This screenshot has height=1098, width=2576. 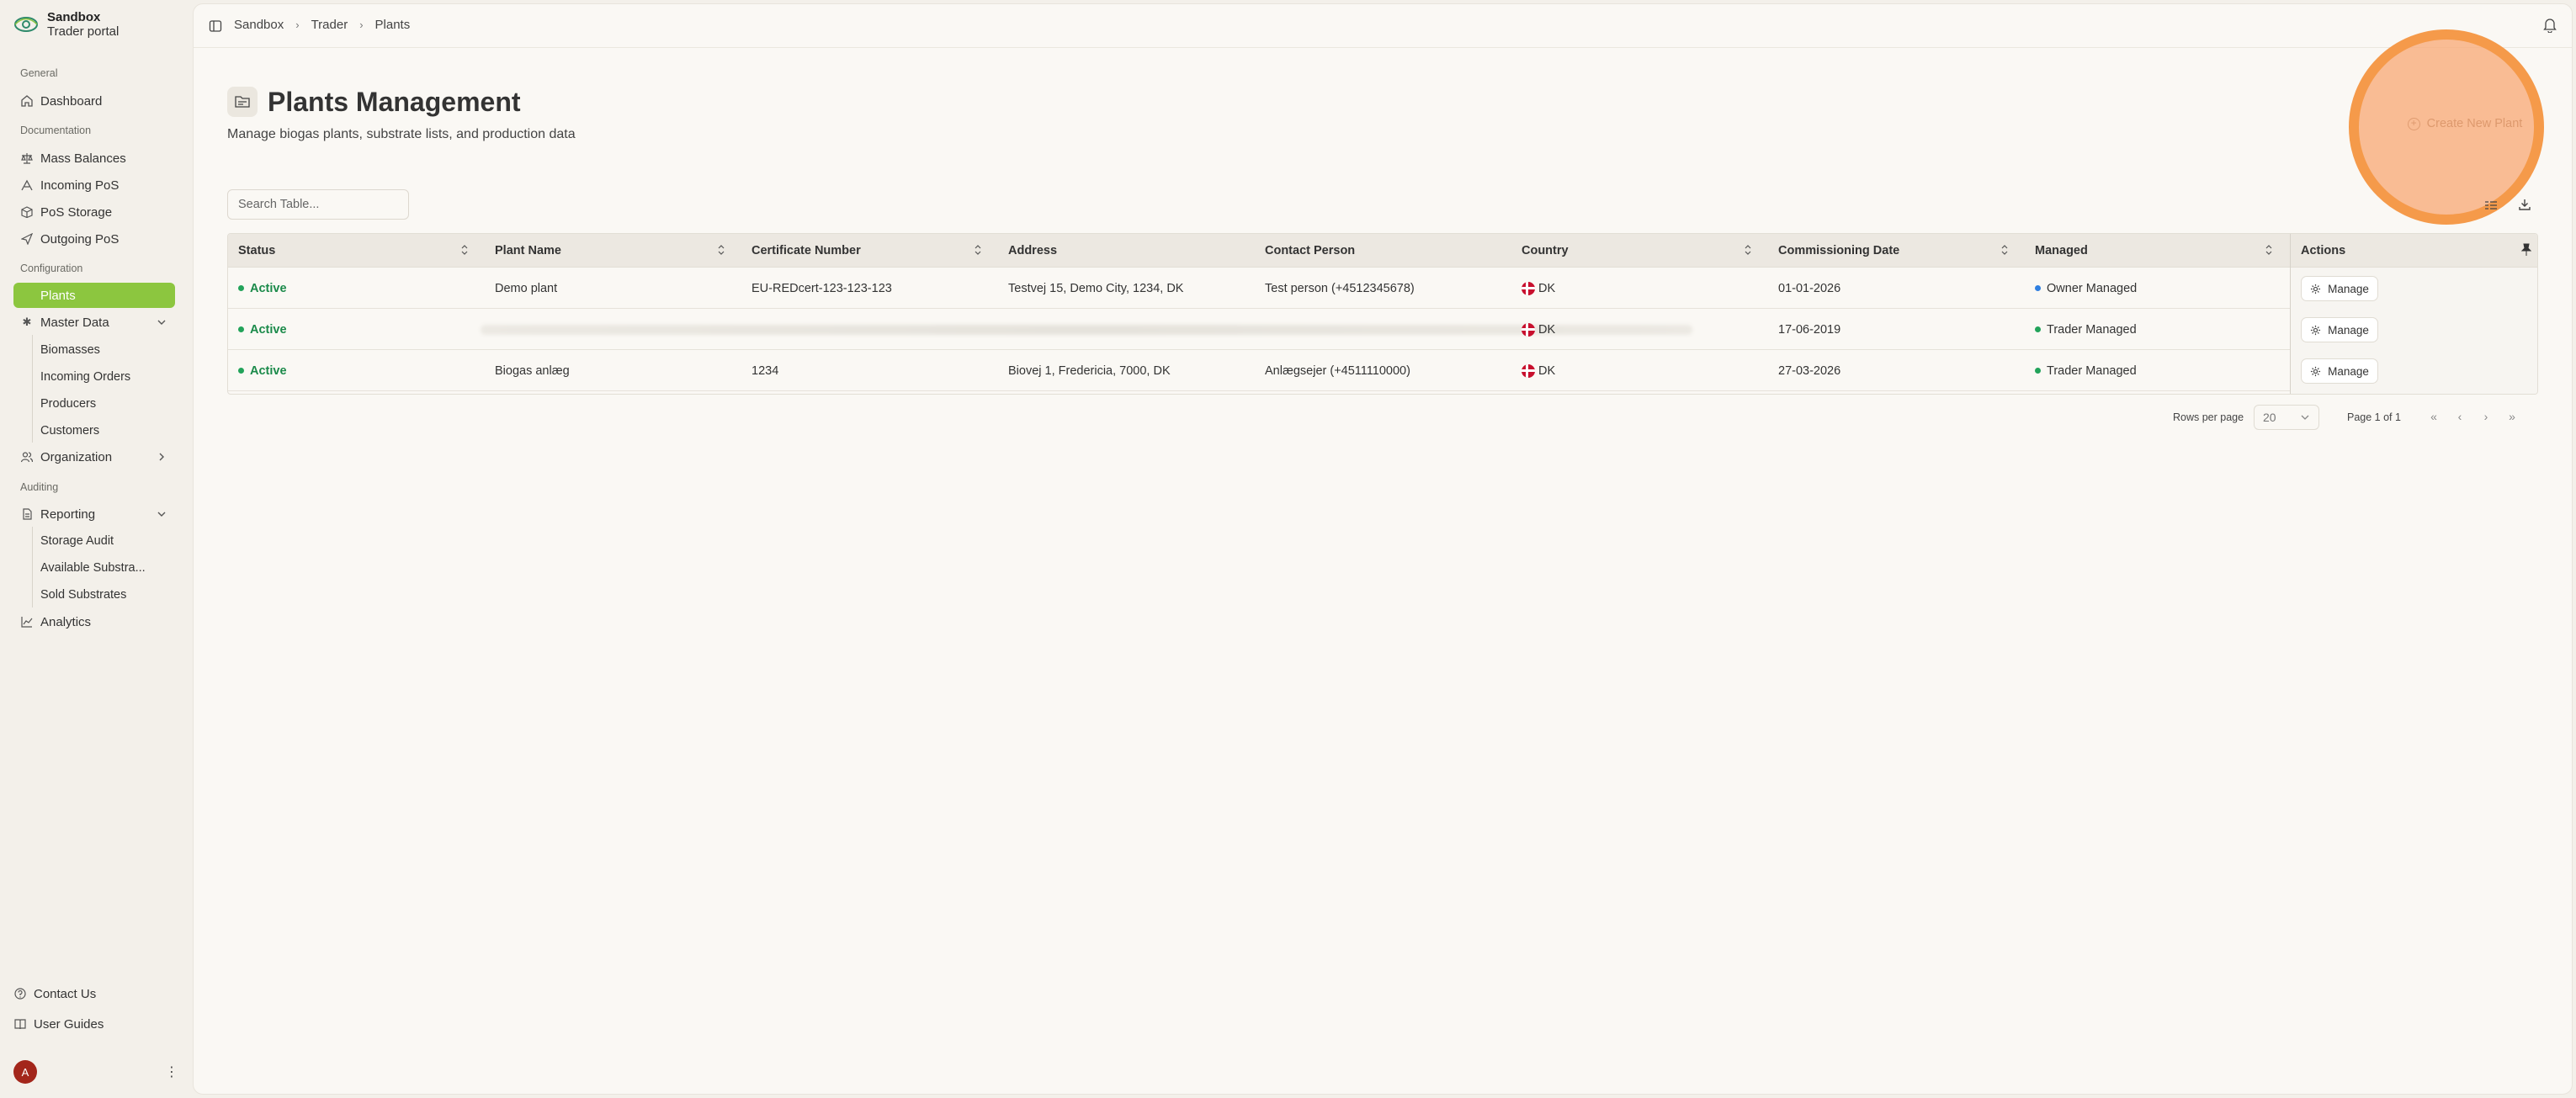 What do you see at coordinates (1310, 250) in the screenshot?
I see `header-label: Contact Person` at bounding box center [1310, 250].